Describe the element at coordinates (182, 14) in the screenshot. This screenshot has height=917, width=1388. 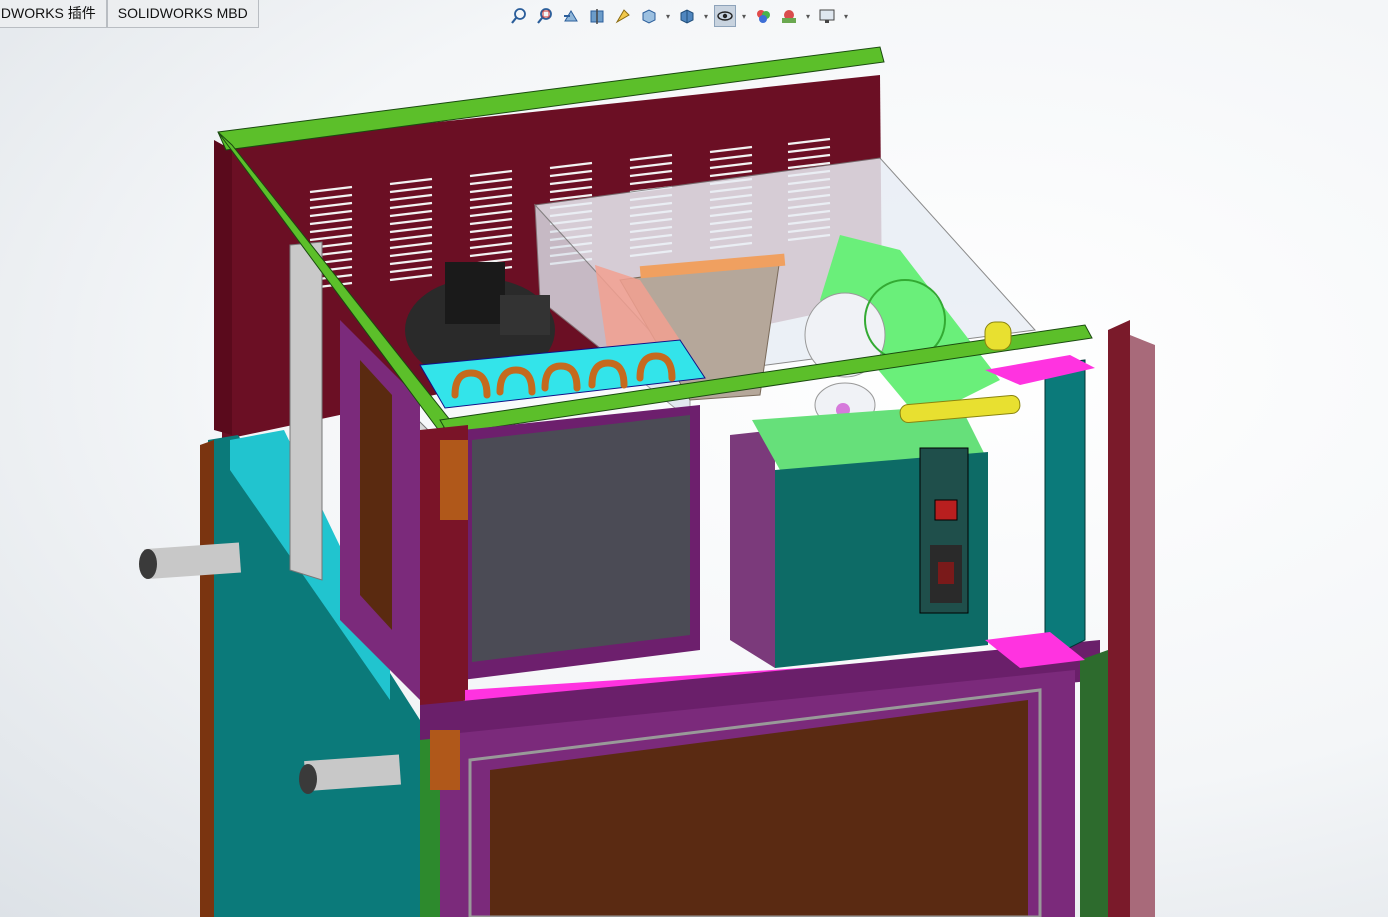
I see `tab-solidworks-mbd: SOLIDWORKS MBD` at that location.